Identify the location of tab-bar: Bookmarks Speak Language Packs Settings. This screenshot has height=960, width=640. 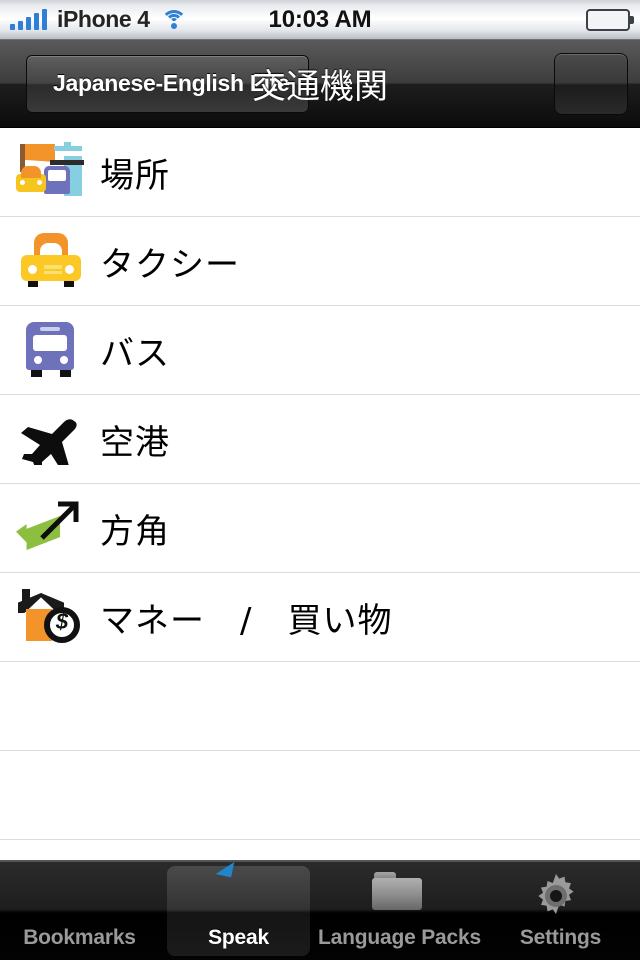
(320, 910).